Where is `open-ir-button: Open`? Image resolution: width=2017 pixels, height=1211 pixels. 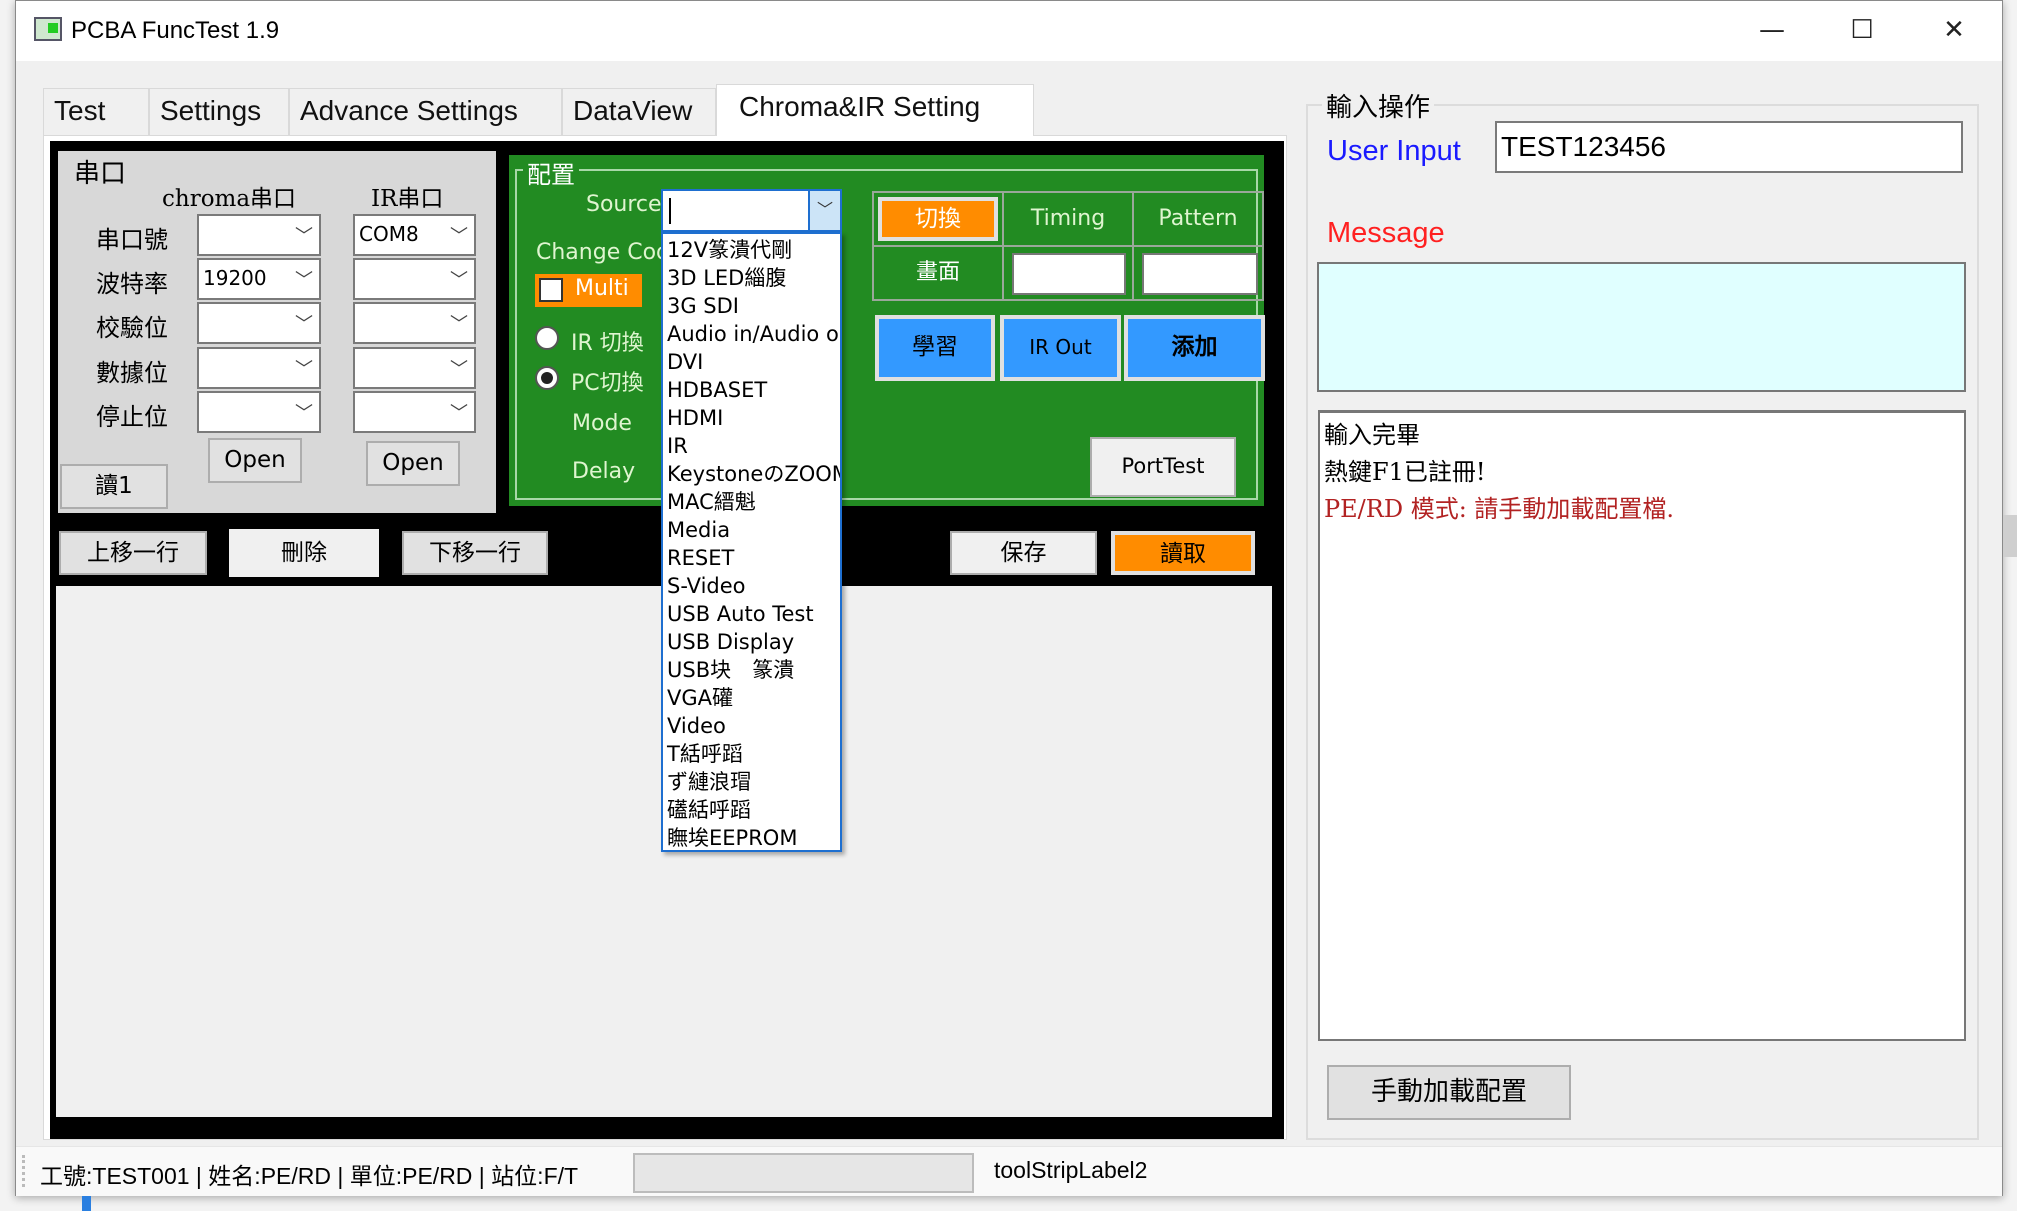
open-ir-button: Open is located at coordinates (413, 463).